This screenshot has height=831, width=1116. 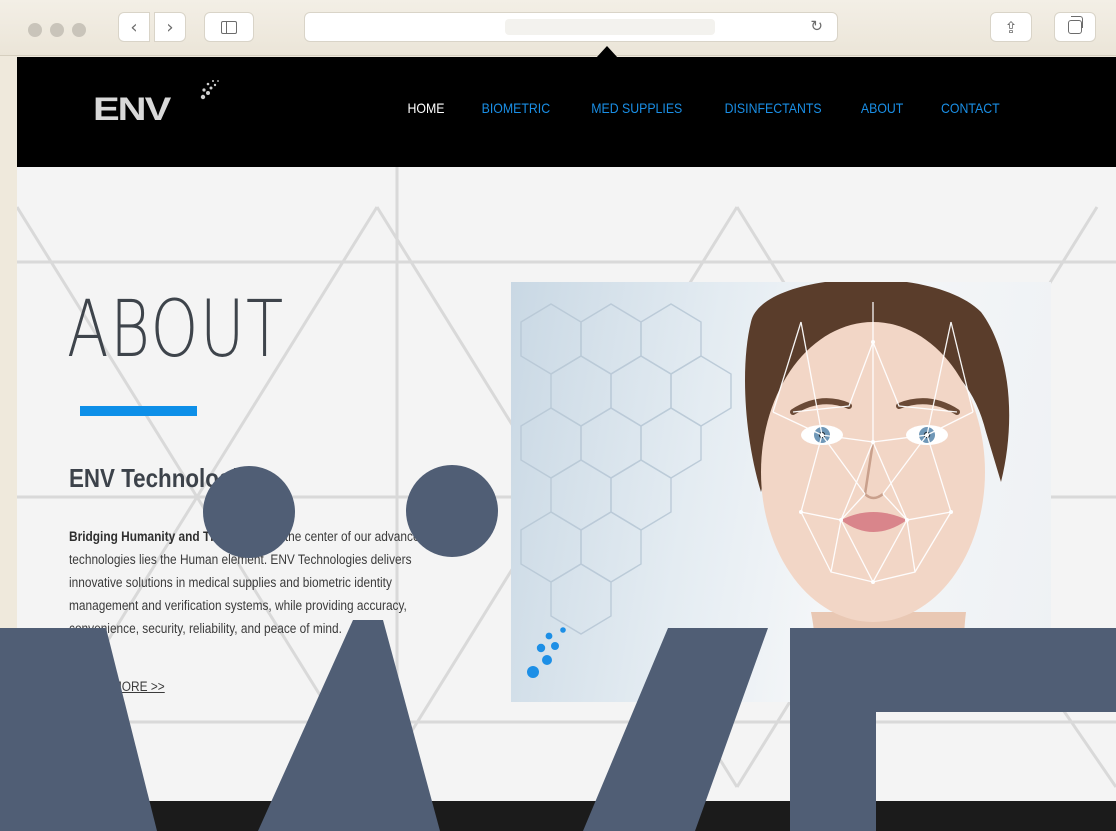 I want to click on close-window-icon, so click(x=35, y=30).